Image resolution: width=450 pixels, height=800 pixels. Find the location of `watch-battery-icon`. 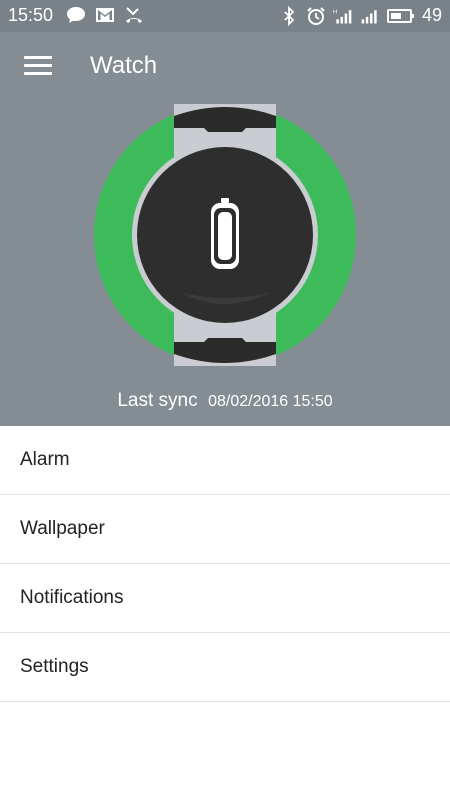

watch-battery-icon is located at coordinates (225, 233).